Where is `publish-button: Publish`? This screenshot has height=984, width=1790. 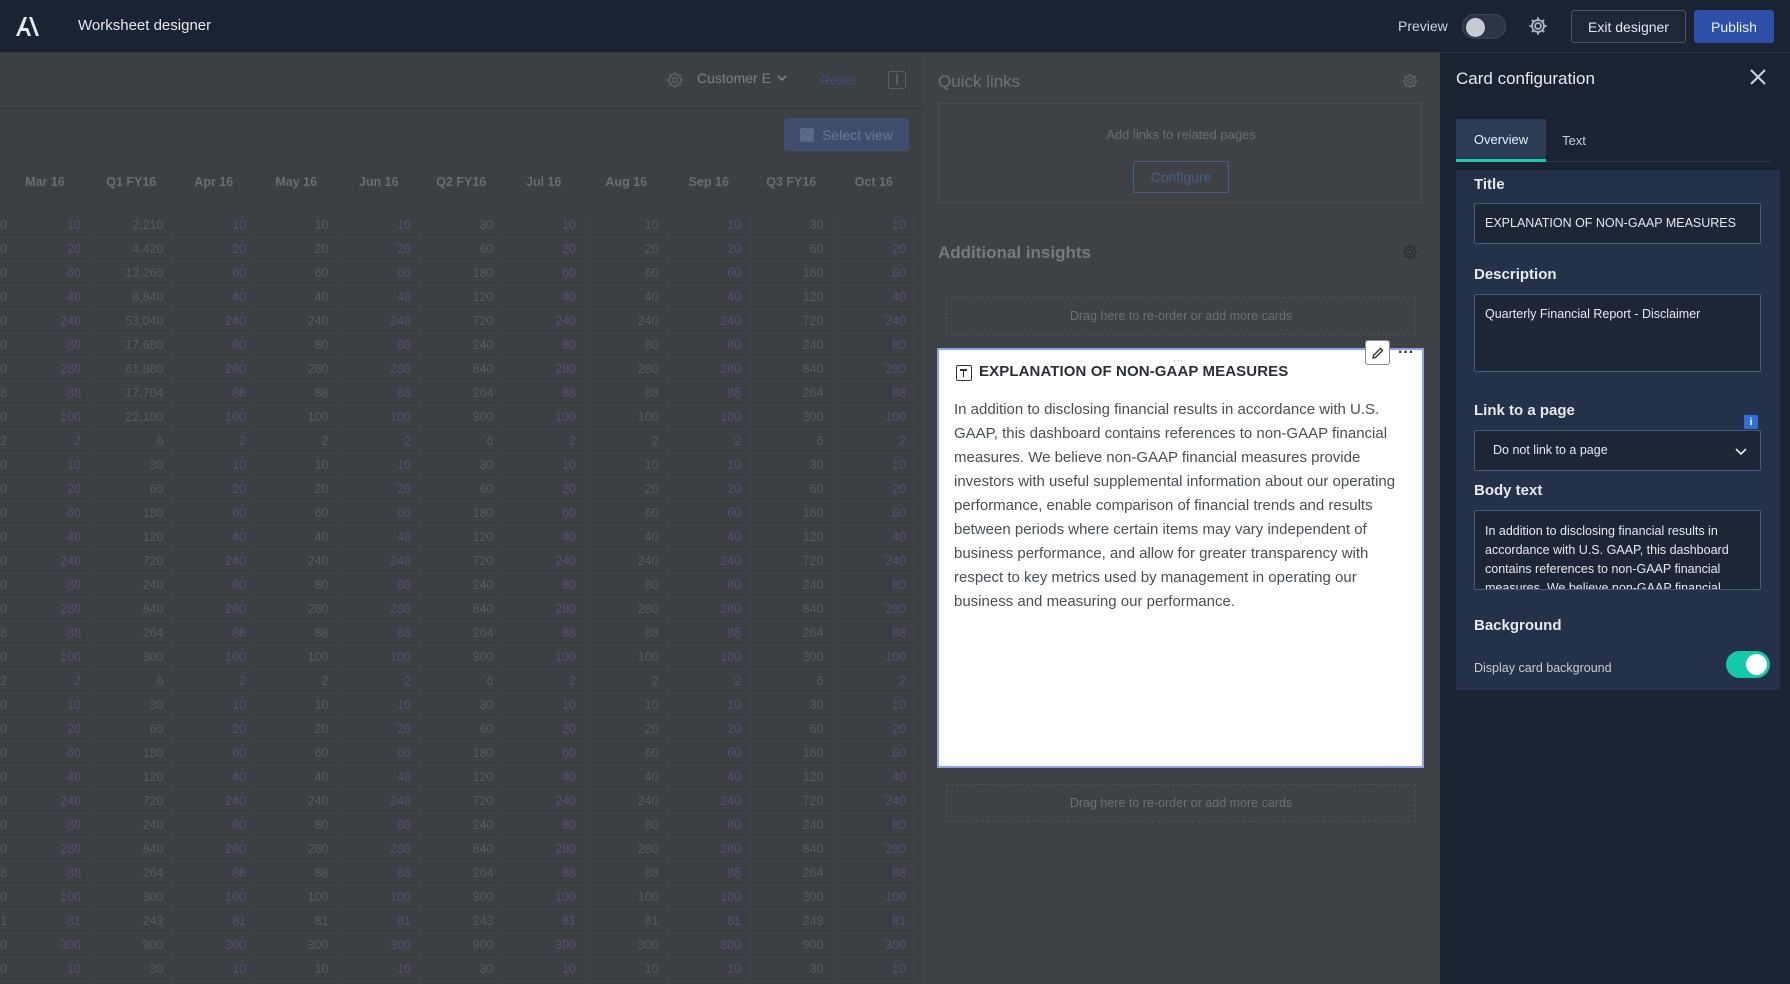 publish-button: Publish is located at coordinates (1734, 26).